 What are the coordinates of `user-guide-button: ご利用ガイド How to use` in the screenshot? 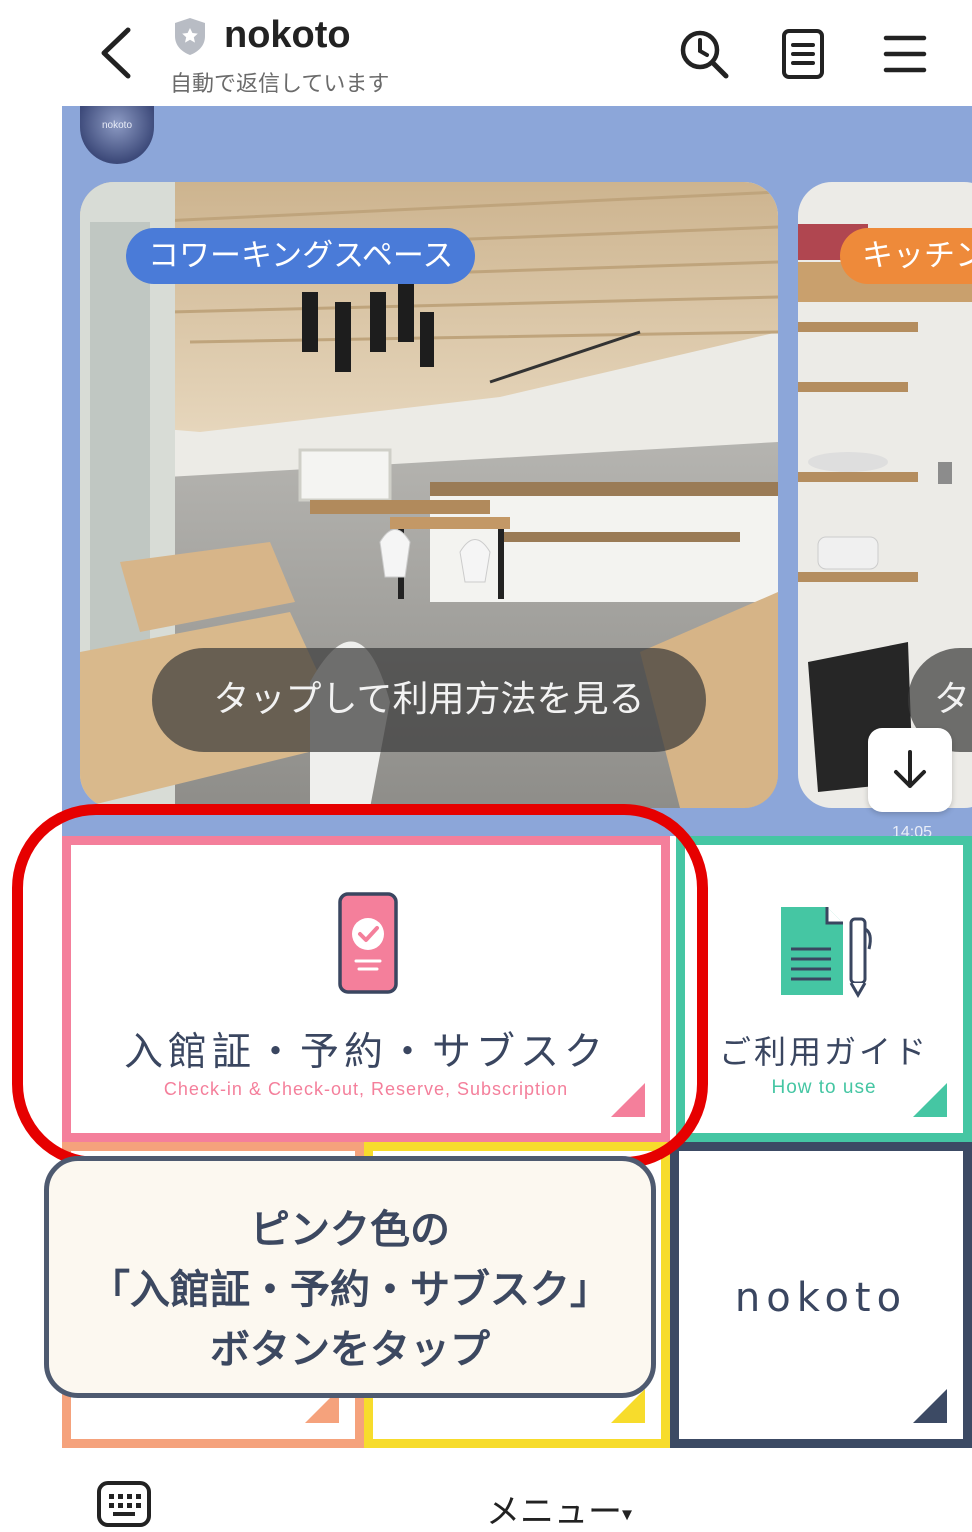 It's located at (824, 989).